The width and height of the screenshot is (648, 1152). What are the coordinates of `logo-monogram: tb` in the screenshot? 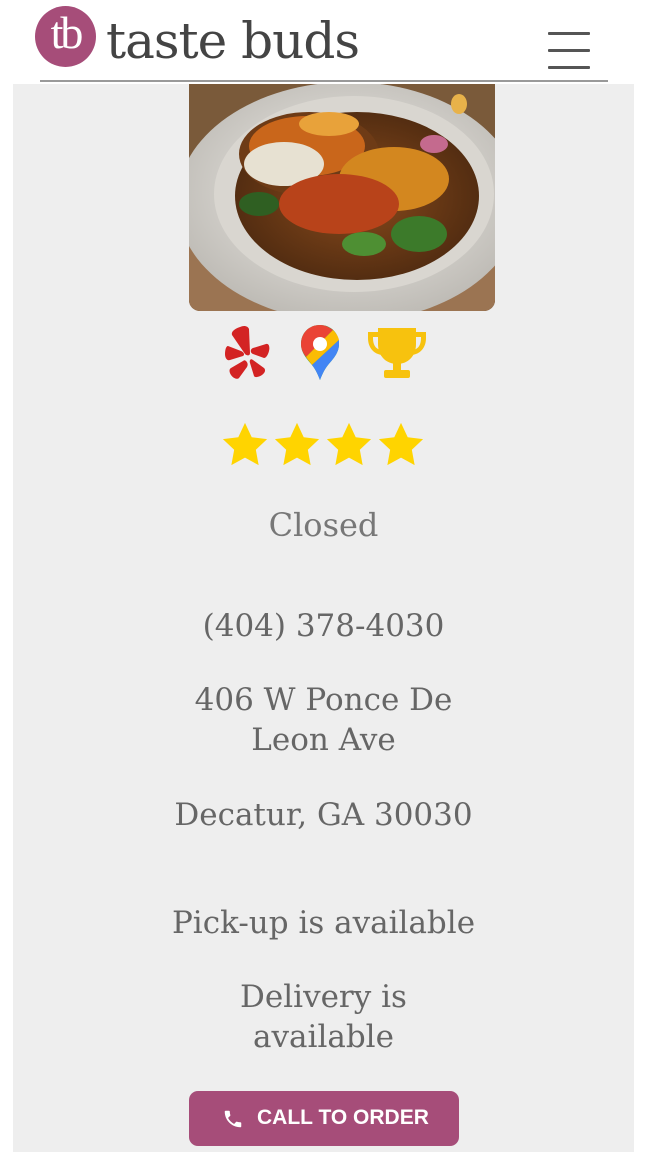 It's located at (65, 36).